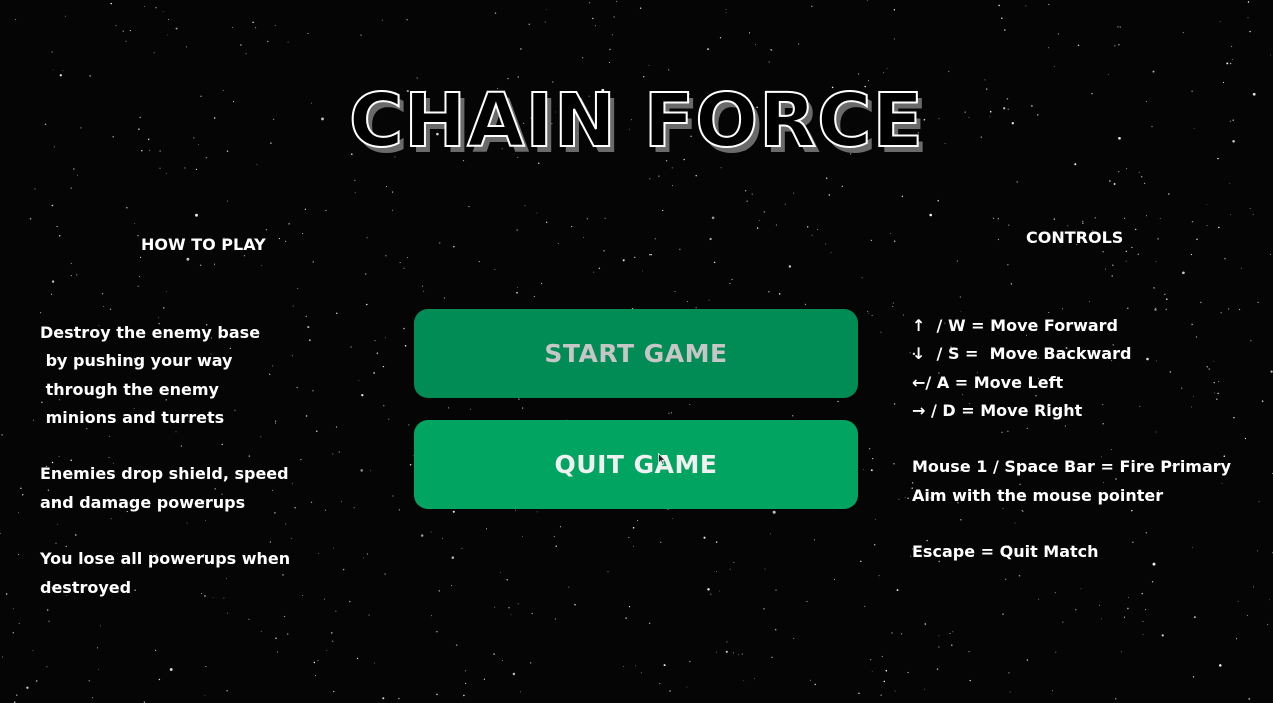  I want to click on how-to-play-line: You lose all powerups when, so click(165, 559).